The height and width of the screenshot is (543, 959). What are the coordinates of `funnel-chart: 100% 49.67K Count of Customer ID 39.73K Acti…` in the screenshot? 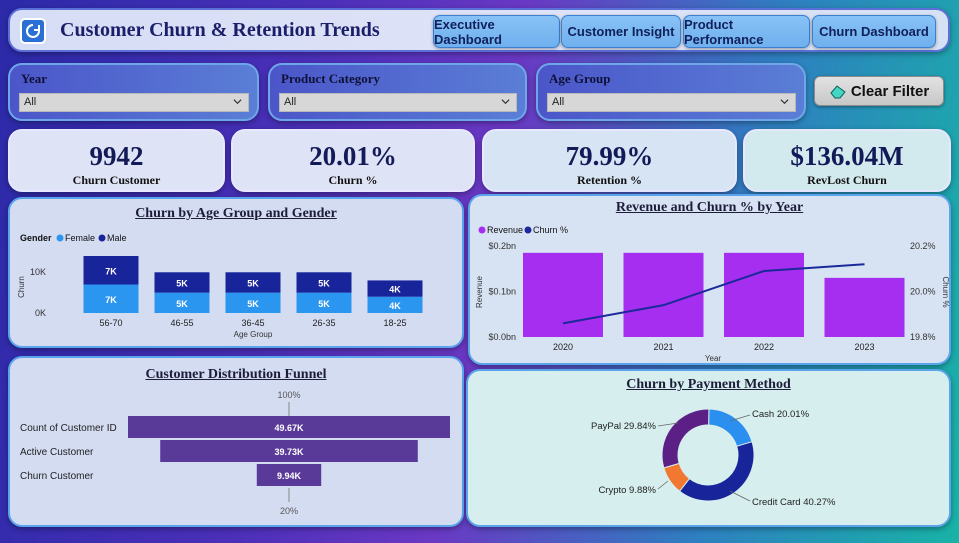 It's located at (235, 453).